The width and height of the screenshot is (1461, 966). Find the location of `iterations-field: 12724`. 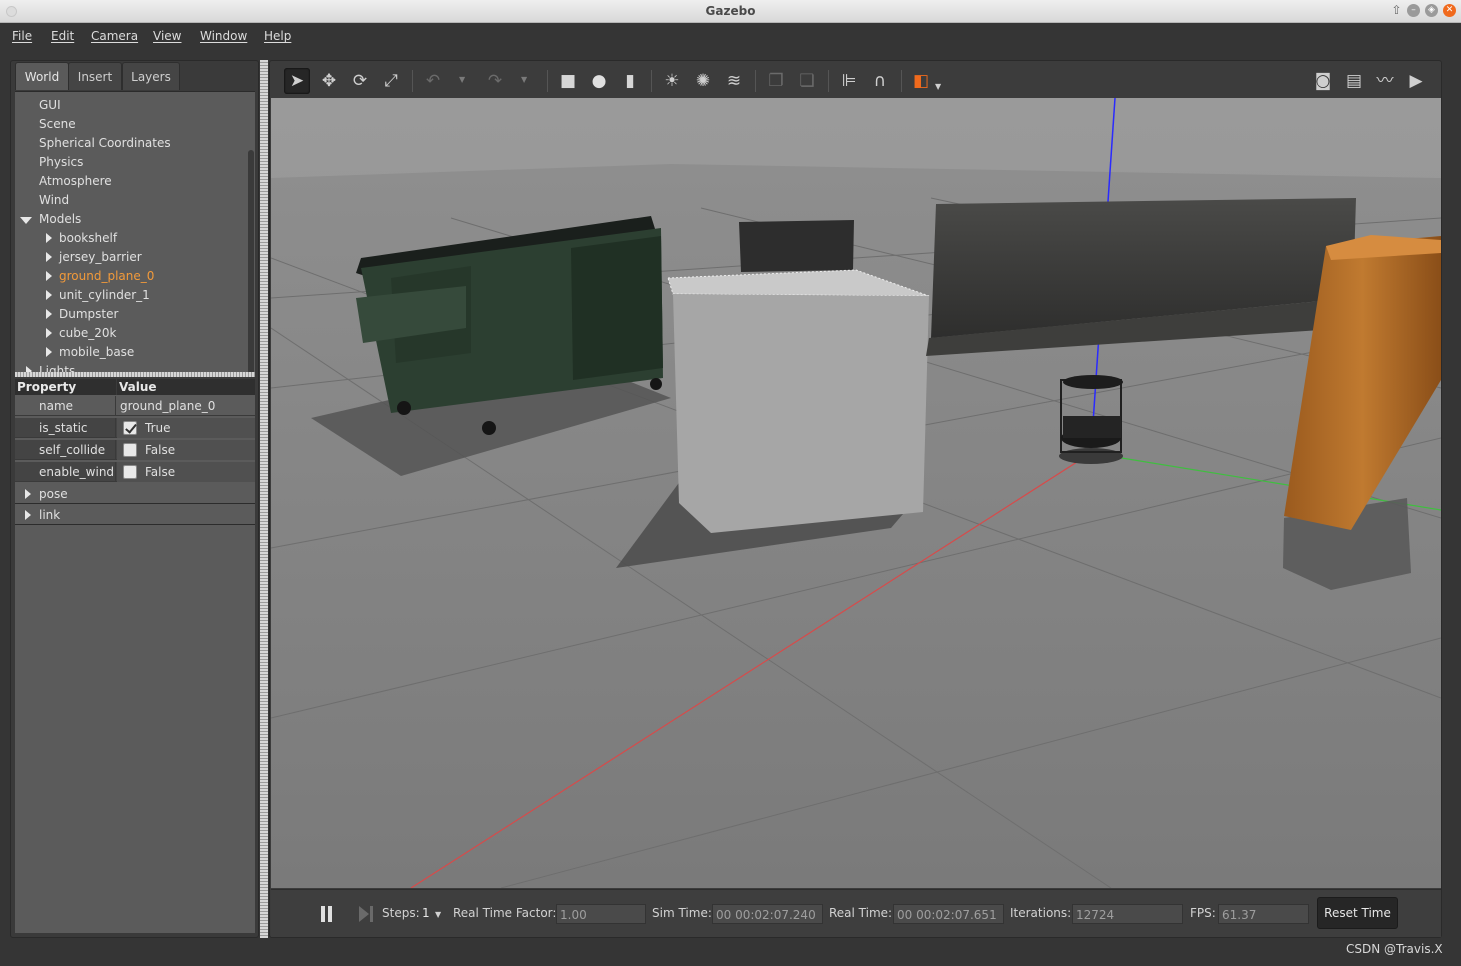

iterations-field: 12724 is located at coordinates (1127, 914).